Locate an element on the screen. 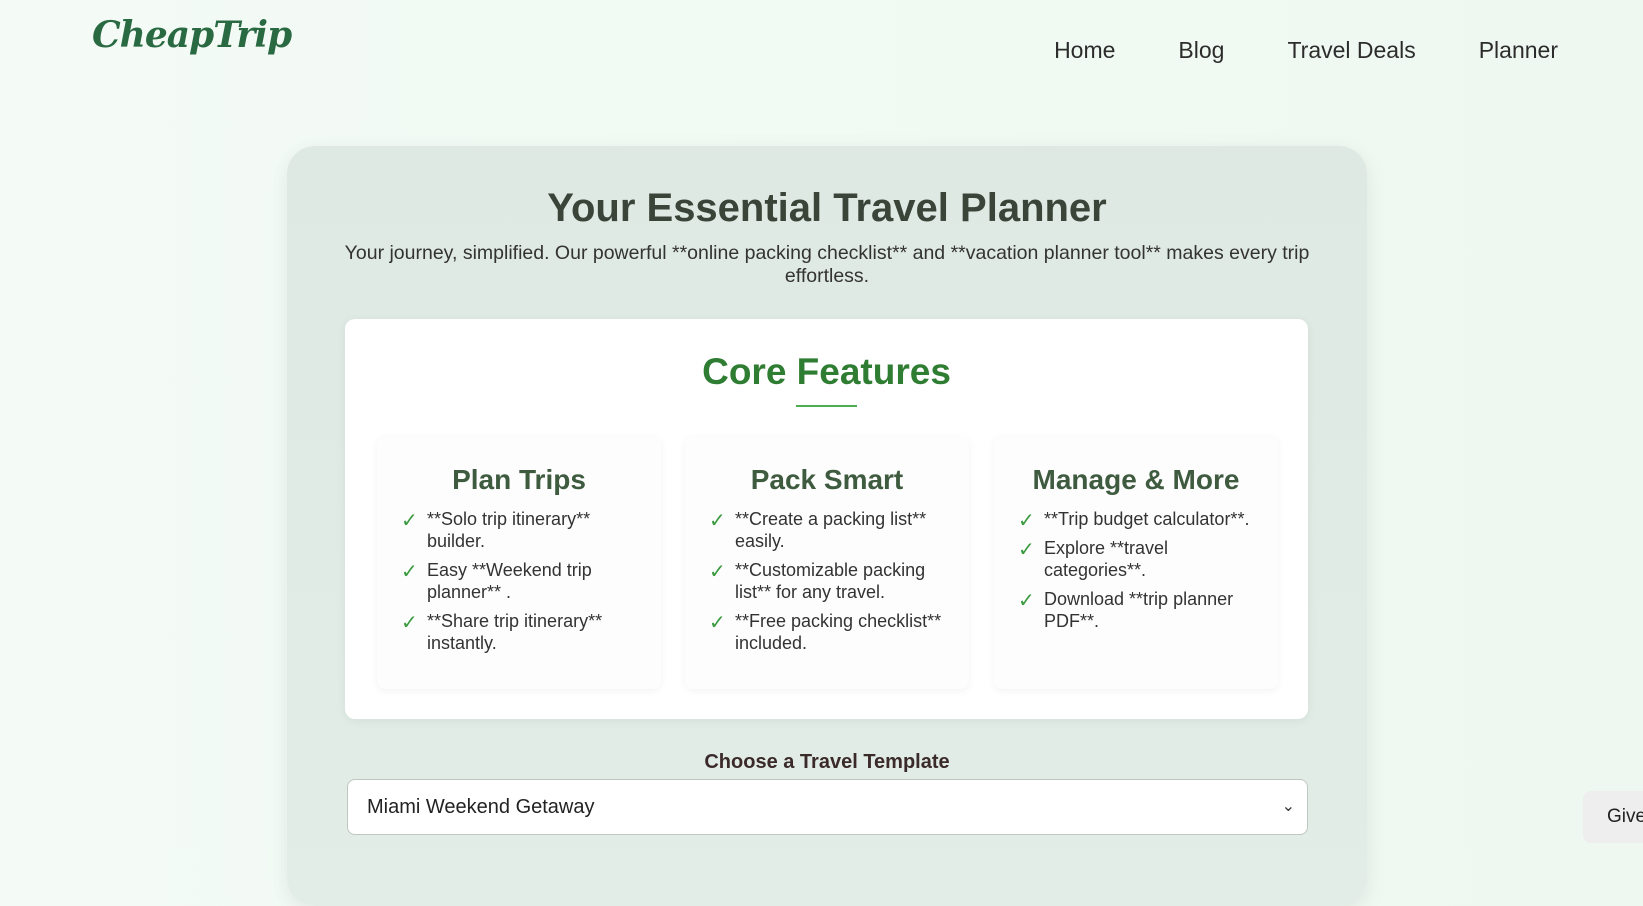  template-label: Choose a Travel Template is located at coordinates (827, 762).